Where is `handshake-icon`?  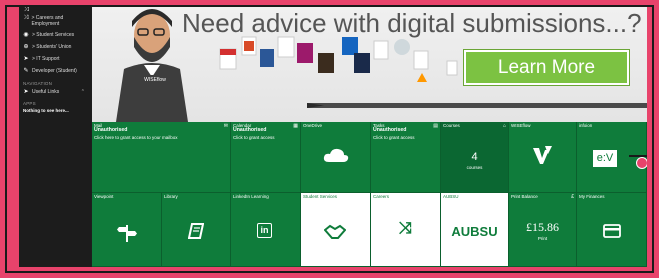 handshake-icon is located at coordinates (335, 231).